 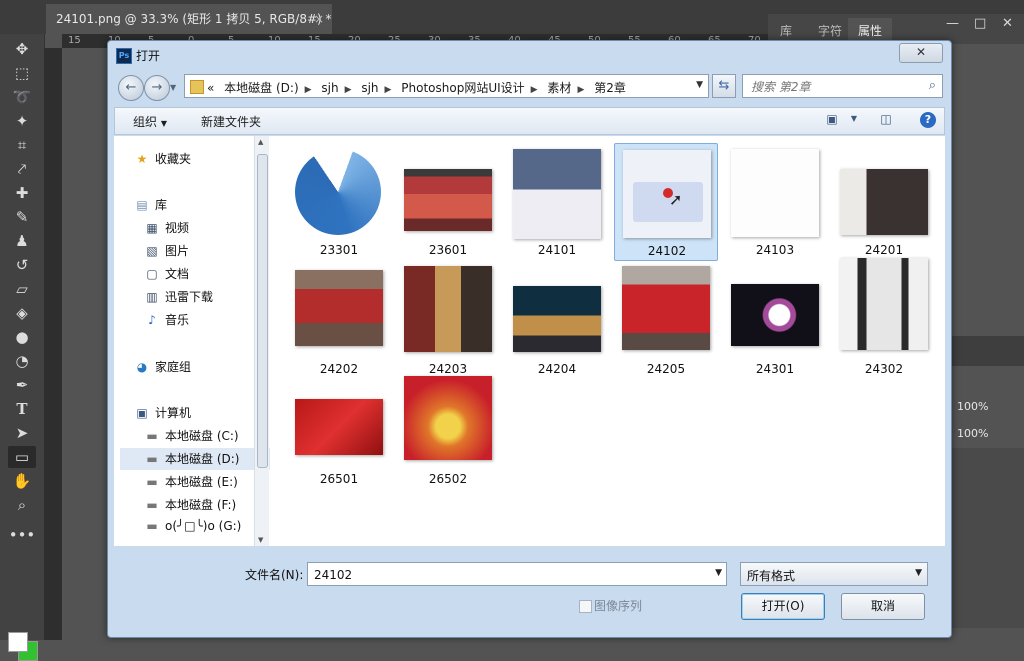 What do you see at coordinates (22, 289) in the screenshot?
I see `eraser-tool-icon: ▱` at bounding box center [22, 289].